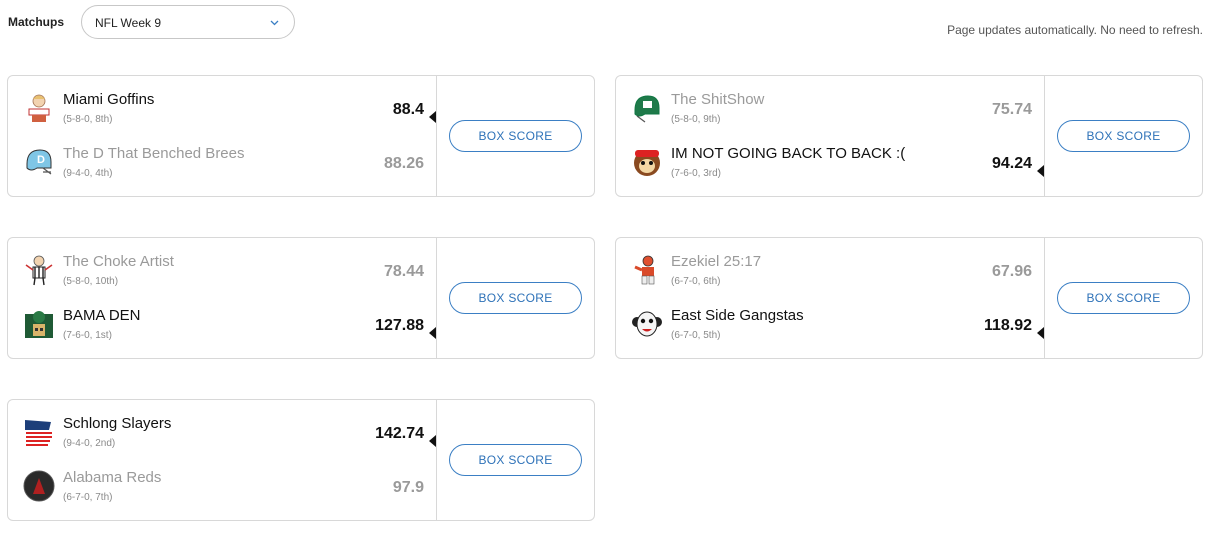 This screenshot has width=1214, height=551. What do you see at coordinates (1011, 271) in the screenshot?
I see `team-score: 67.96` at bounding box center [1011, 271].